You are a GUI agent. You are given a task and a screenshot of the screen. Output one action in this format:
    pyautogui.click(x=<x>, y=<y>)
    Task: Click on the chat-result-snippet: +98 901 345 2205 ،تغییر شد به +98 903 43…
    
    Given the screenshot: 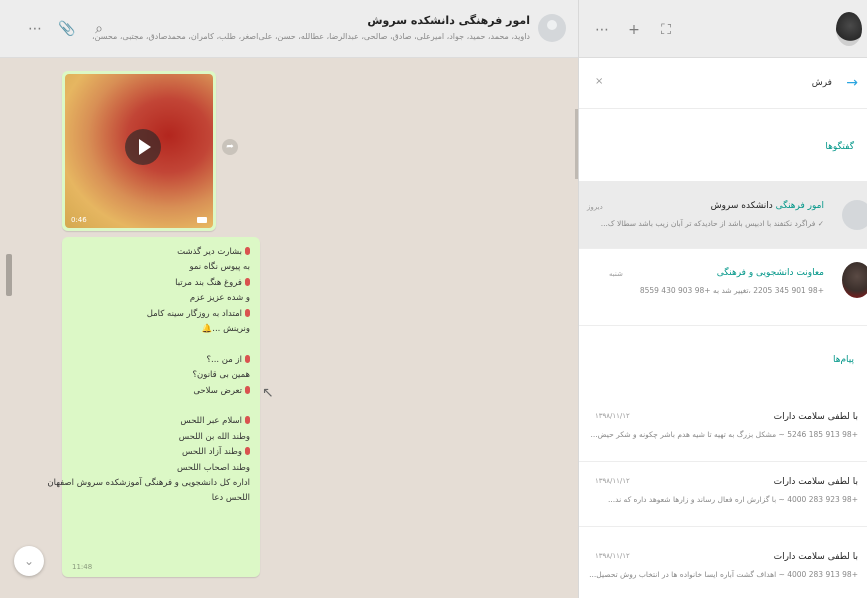 What is the action you would take?
    pyautogui.click(x=731, y=290)
    